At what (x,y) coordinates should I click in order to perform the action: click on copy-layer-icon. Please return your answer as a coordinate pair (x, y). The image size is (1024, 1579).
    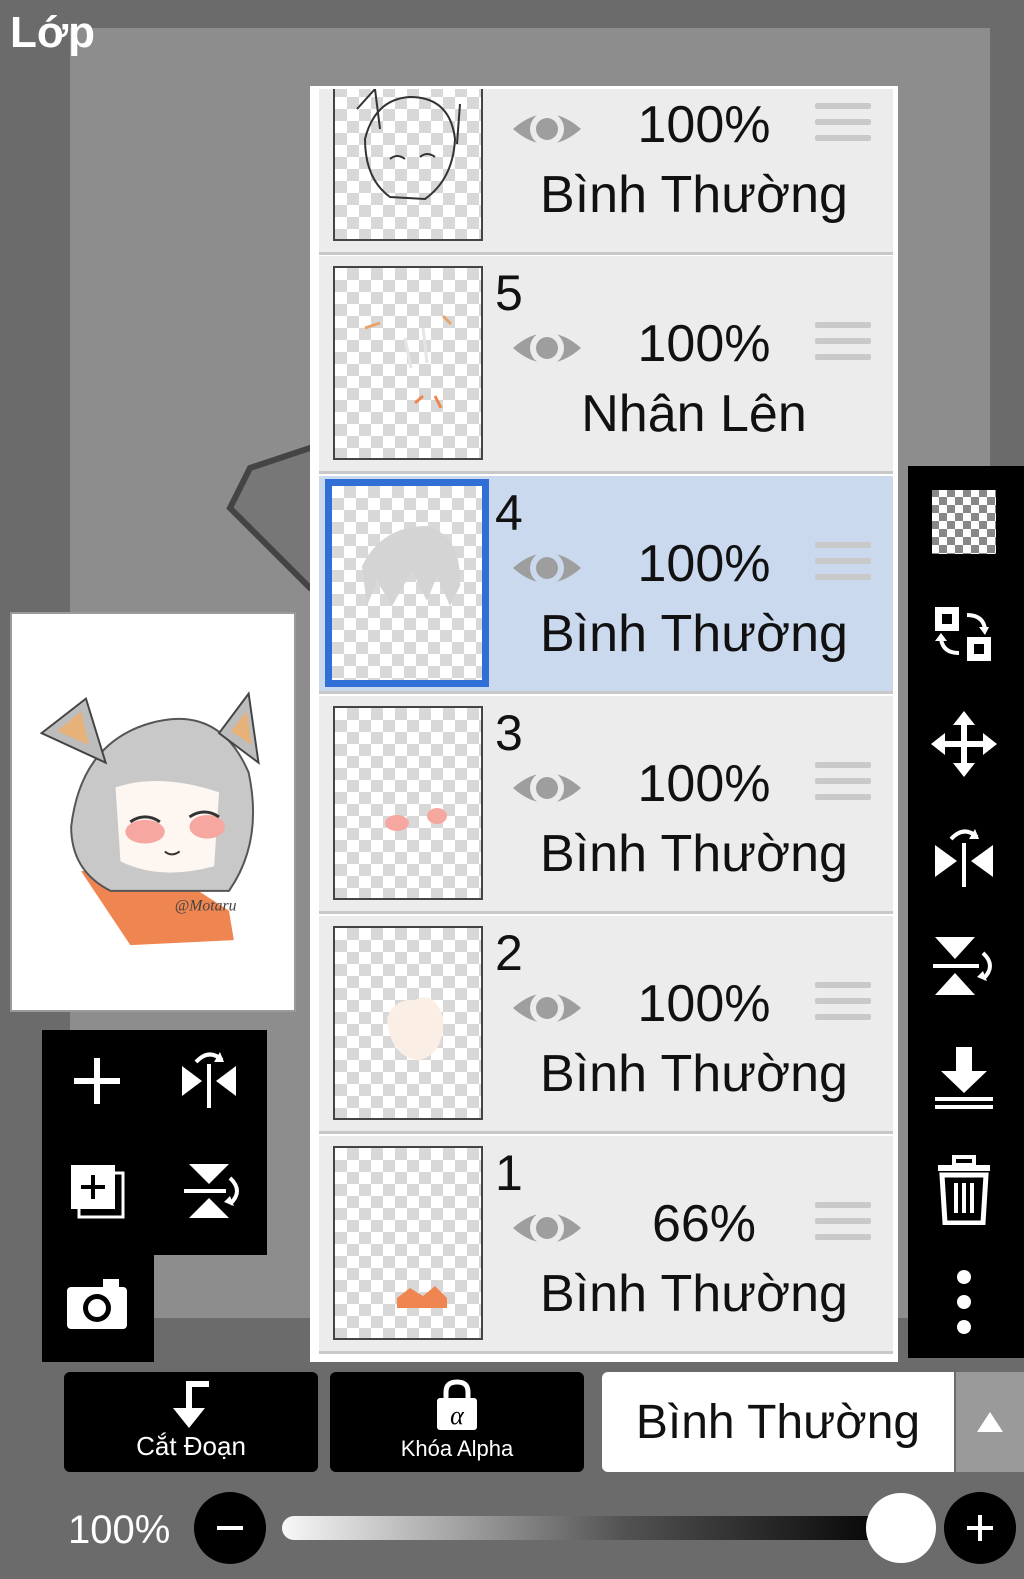
    Looking at the image, I should click on (98, 1192).